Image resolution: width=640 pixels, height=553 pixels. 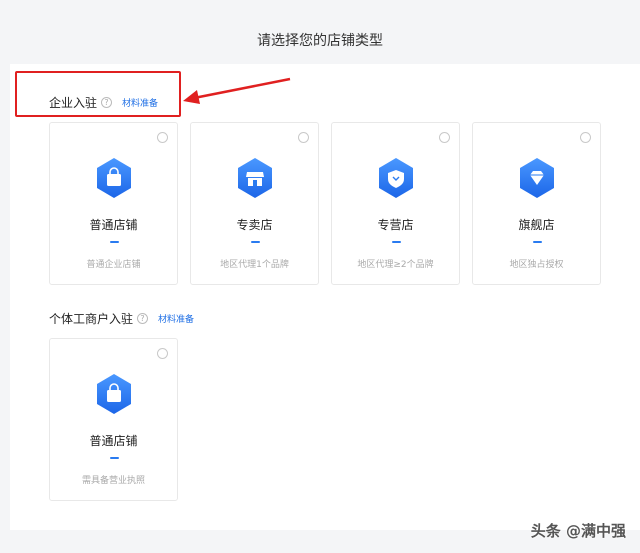 What do you see at coordinates (113, 419) in the screenshot?
I see `shop-card-individual-normal: 普通店铺 需具备营业执照` at bounding box center [113, 419].